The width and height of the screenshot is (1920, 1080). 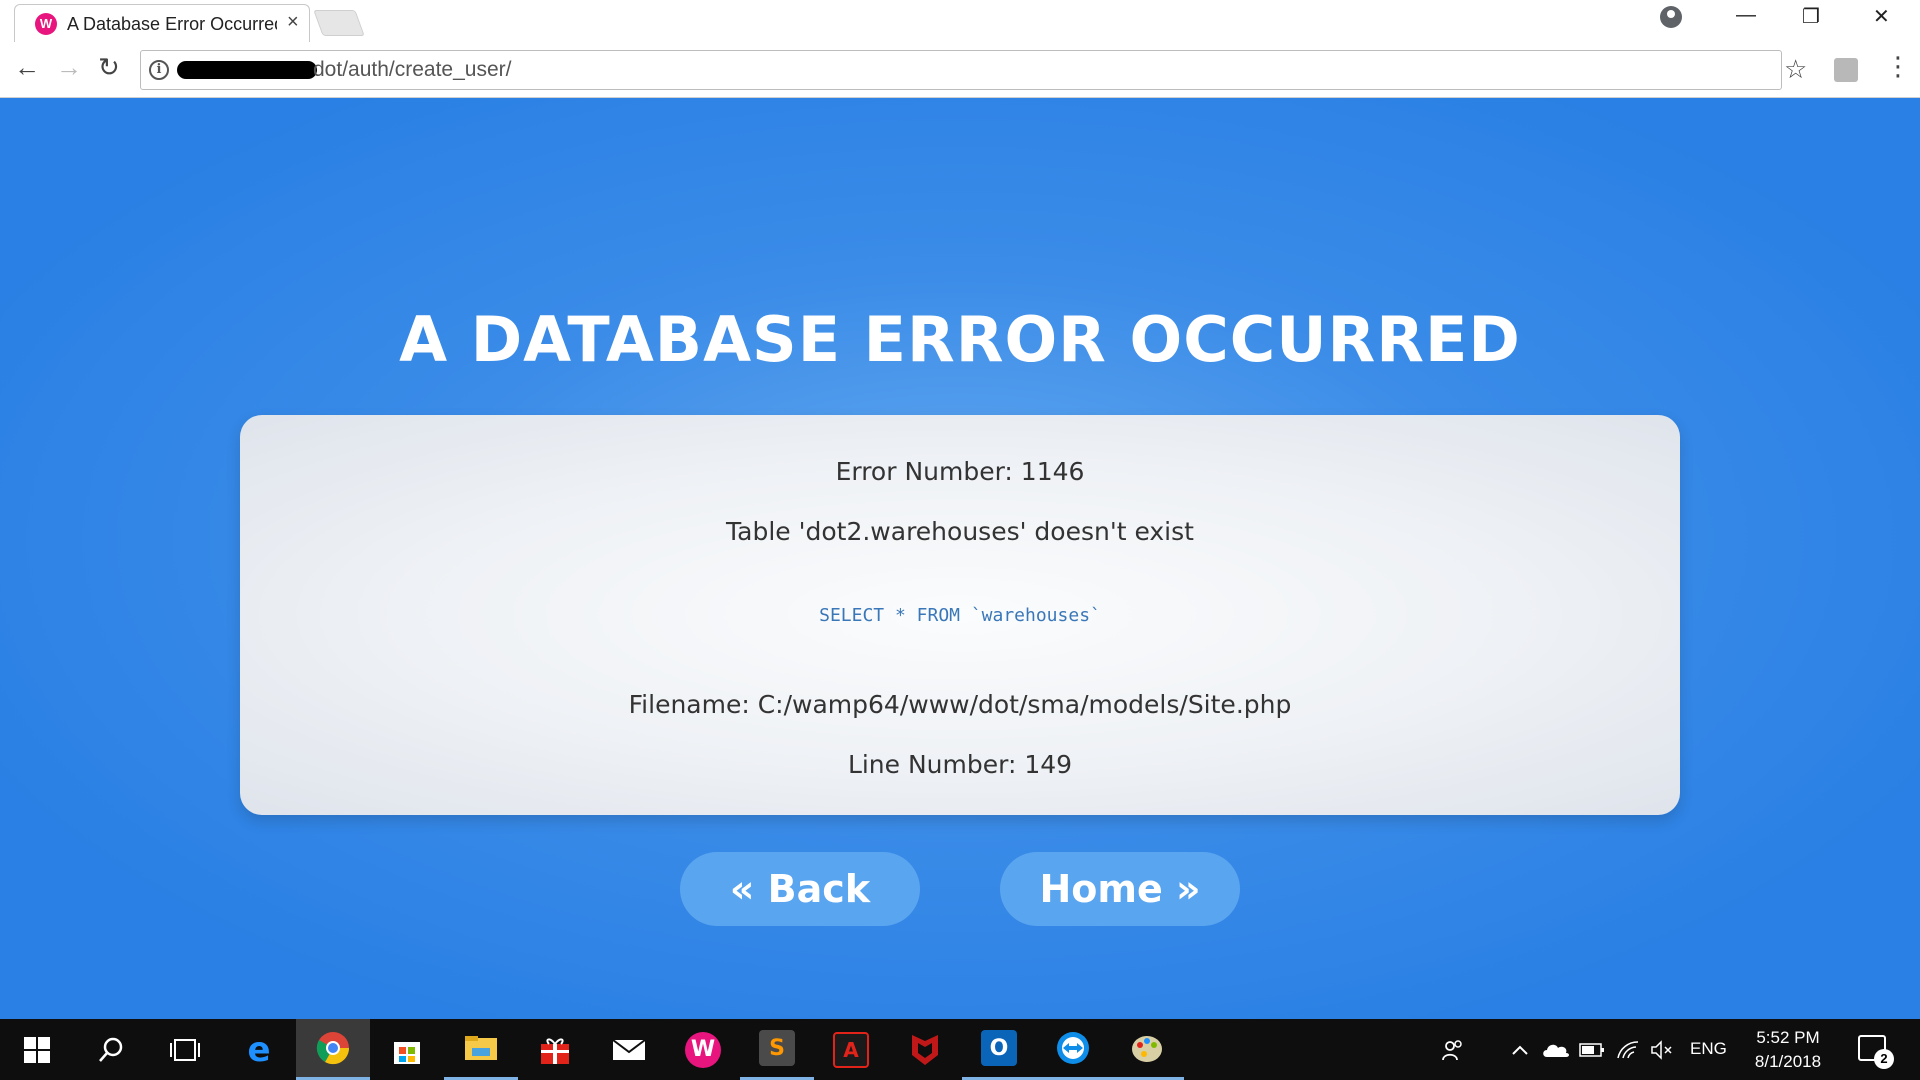 What do you see at coordinates (46, 24) in the screenshot?
I see `wamp-favicon-icon: W` at bounding box center [46, 24].